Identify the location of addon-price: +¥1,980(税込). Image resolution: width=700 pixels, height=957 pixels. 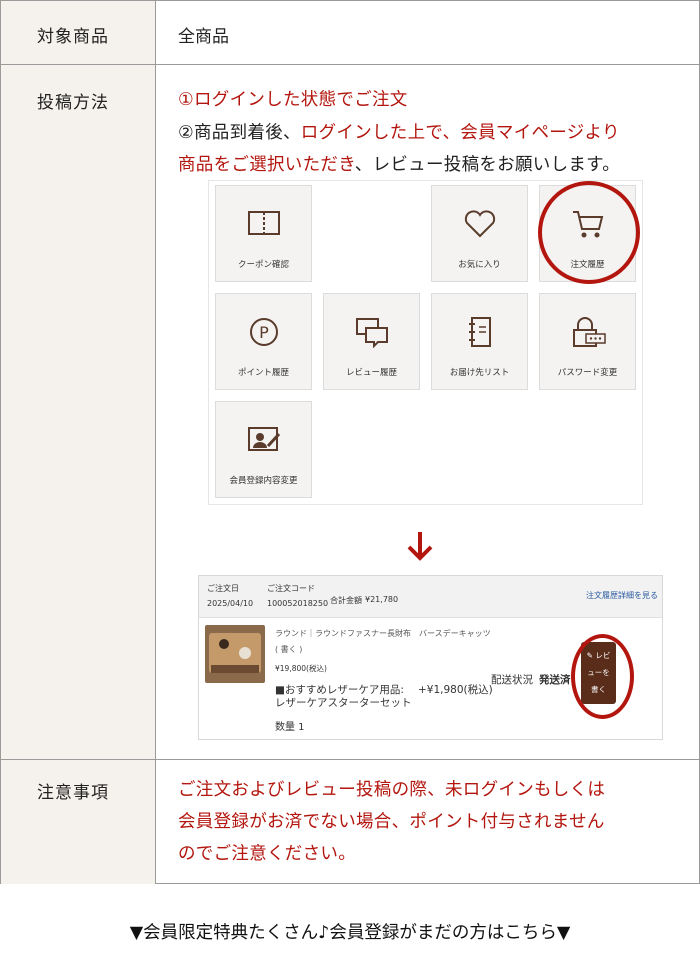
(455, 690).